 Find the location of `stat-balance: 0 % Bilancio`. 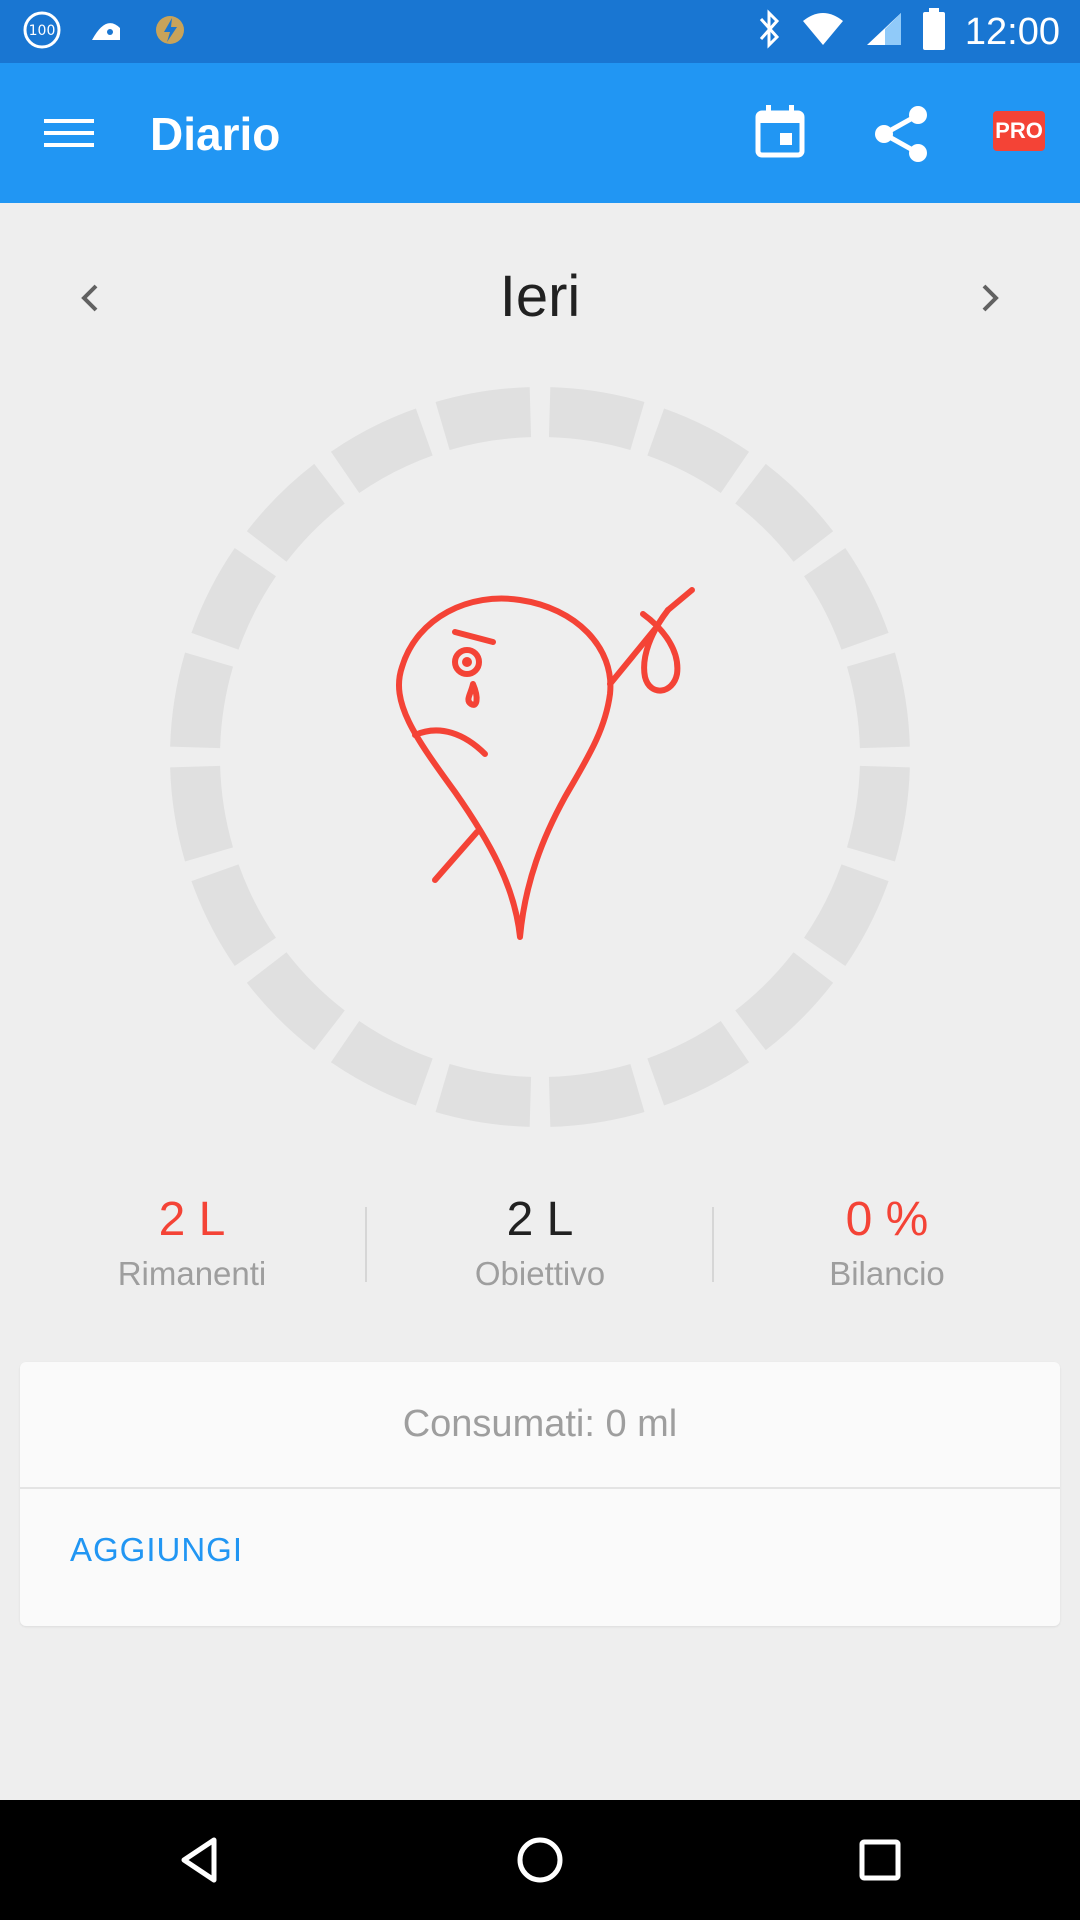

stat-balance: 0 % Bilancio is located at coordinates (887, 1243).